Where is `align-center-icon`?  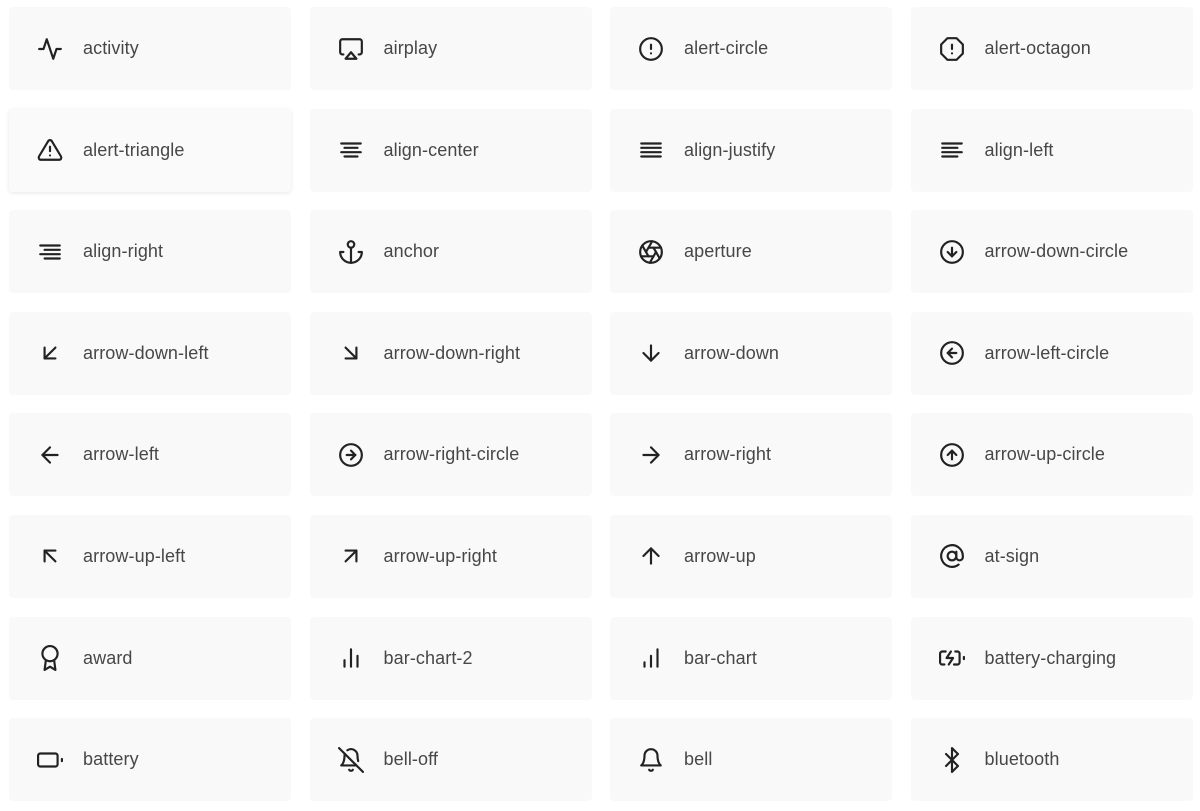
align-center-icon is located at coordinates (351, 150).